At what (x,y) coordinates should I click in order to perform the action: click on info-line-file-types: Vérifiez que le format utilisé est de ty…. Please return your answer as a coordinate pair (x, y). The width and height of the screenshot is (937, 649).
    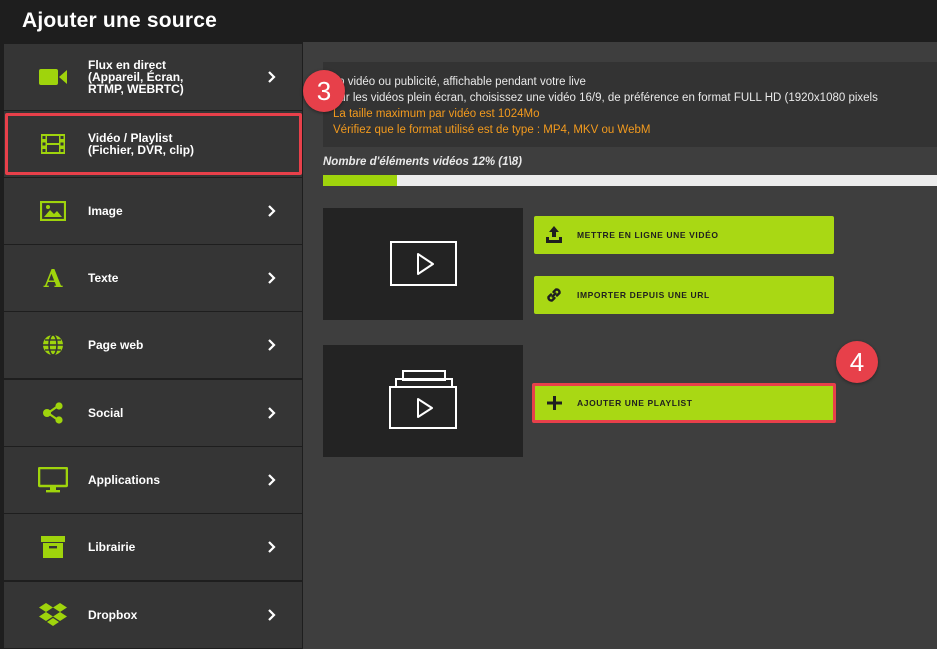
    Looking at the image, I should click on (492, 130).